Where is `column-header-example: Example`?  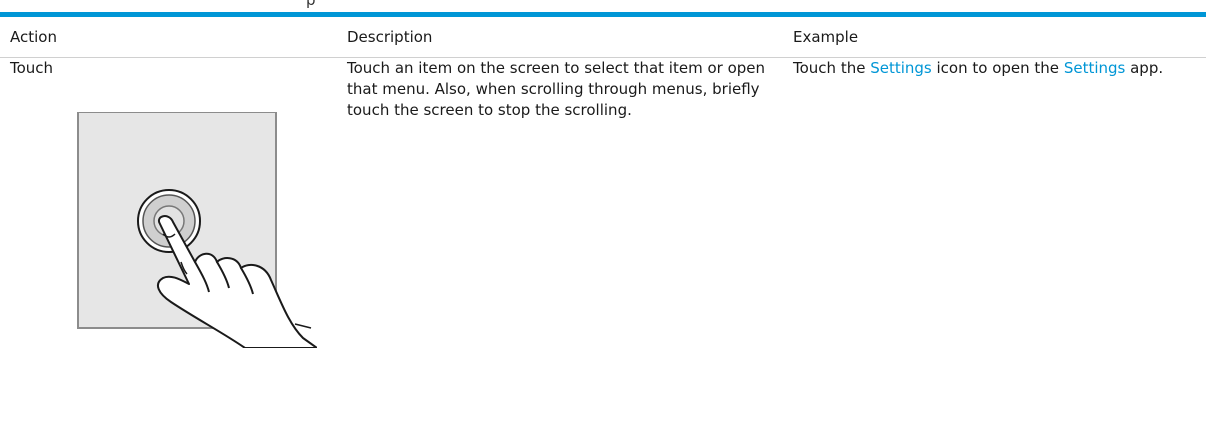
column-header-example: Example is located at coordinates (994, 37).